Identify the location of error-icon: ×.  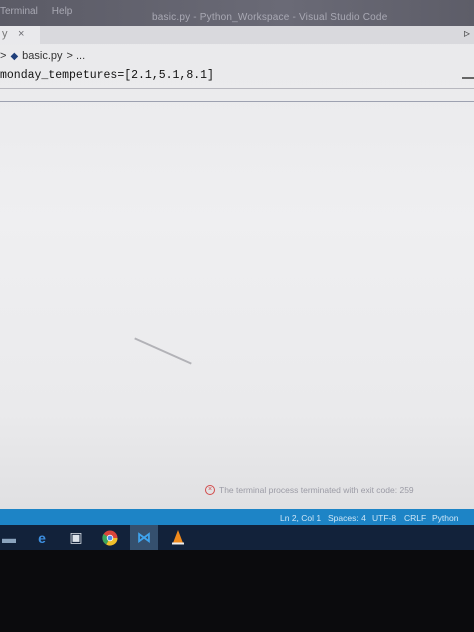
(210, 490).